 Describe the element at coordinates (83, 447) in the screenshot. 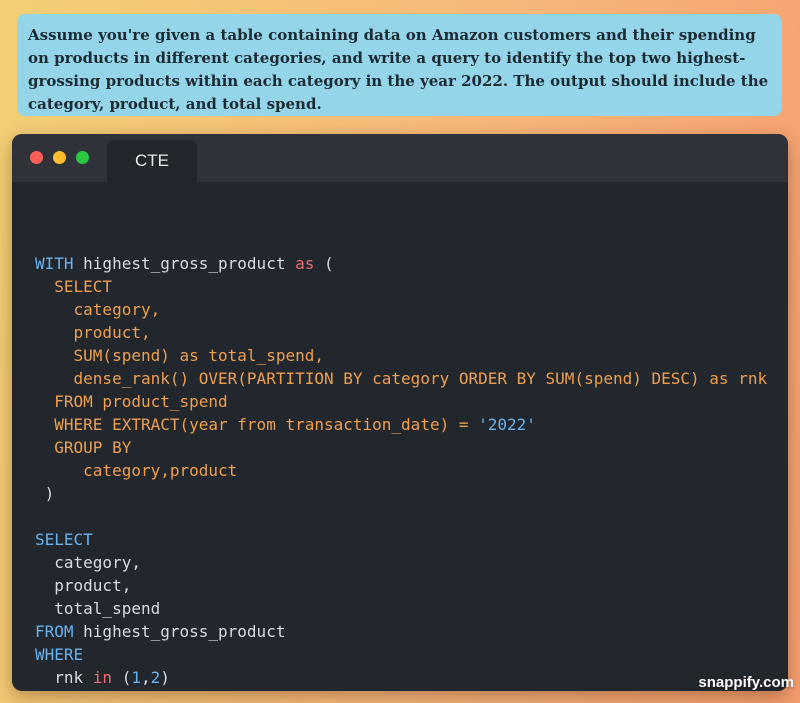

I see `code-token: GROUP BY` at that location.